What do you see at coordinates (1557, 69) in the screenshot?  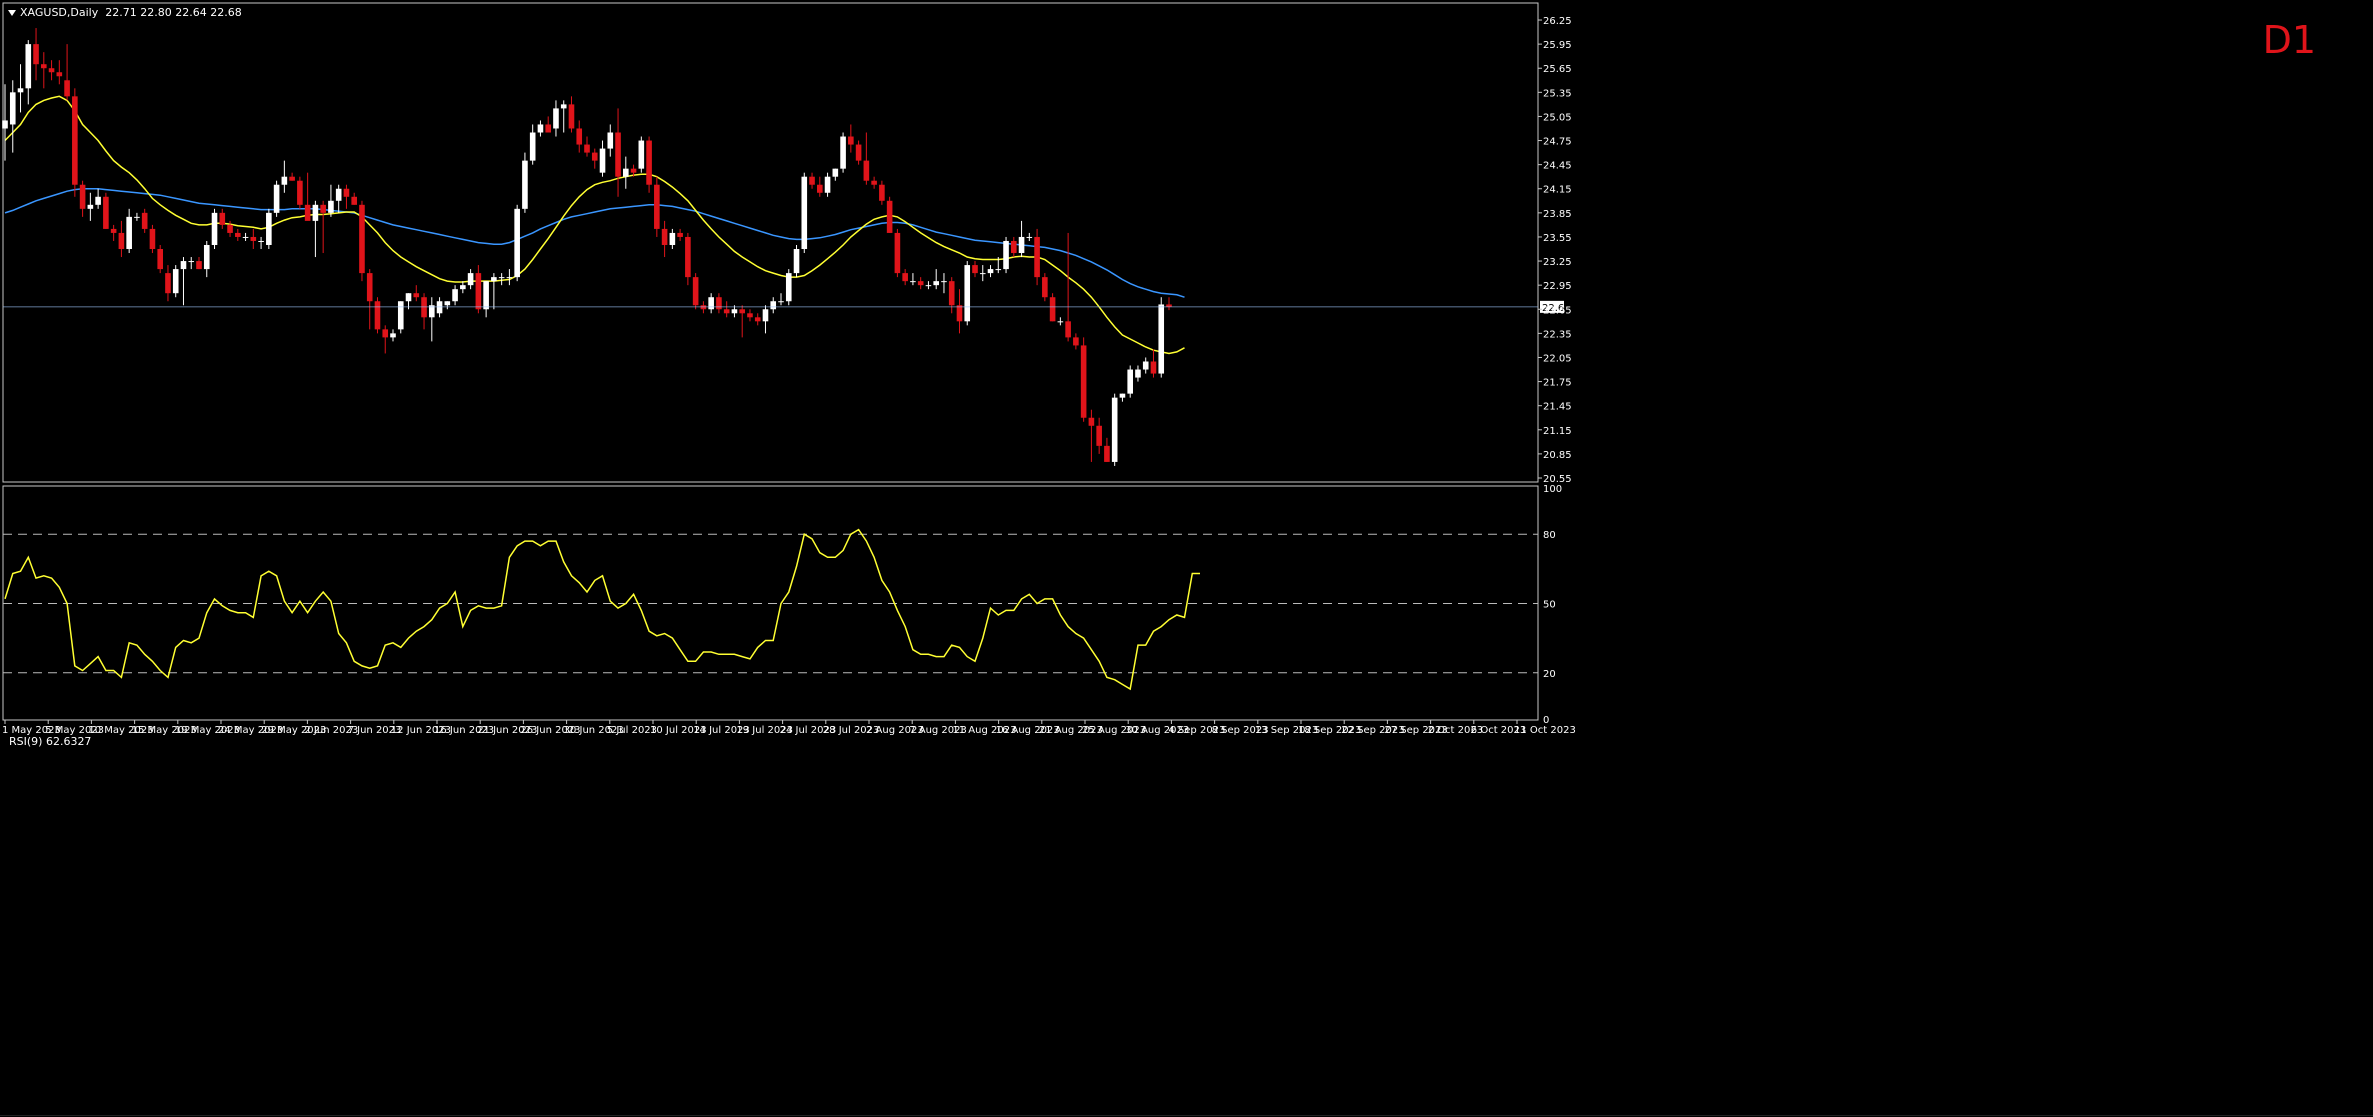 I see `price-tick-label: 25.65` at bounding box center [1557, 69].